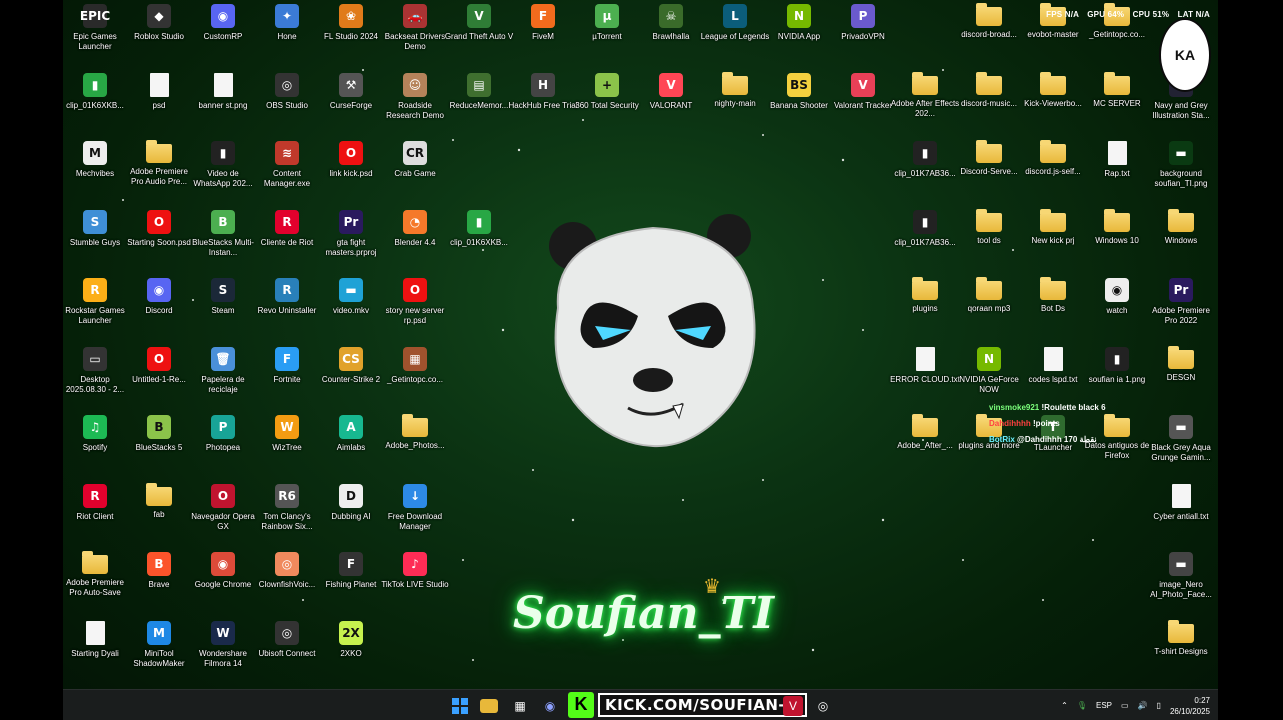 This screenshot has height=720, width=1283. Describe the element at coordinates (735, 103) in the screenshot. I see `desktop-icon: nighty-main` at that location.